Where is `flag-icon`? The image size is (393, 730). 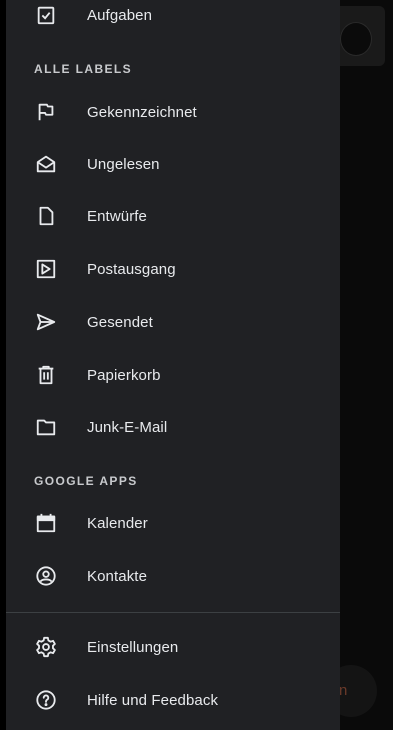 flag-icon is located at coordinates (46, 112).